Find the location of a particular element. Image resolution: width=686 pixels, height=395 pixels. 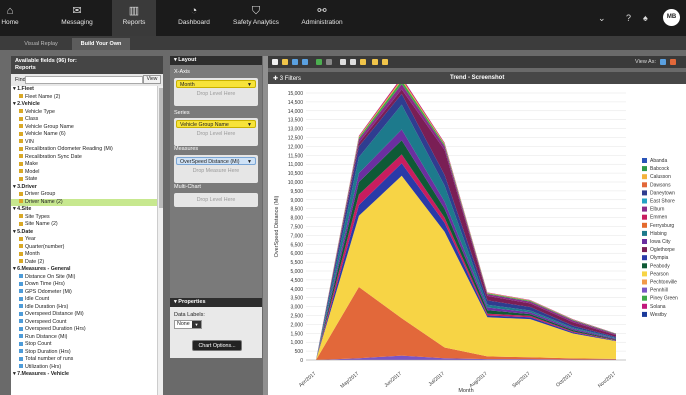

field-item: Recalibration Odometer Reading (Mi) is located at coordinates (84, 150).